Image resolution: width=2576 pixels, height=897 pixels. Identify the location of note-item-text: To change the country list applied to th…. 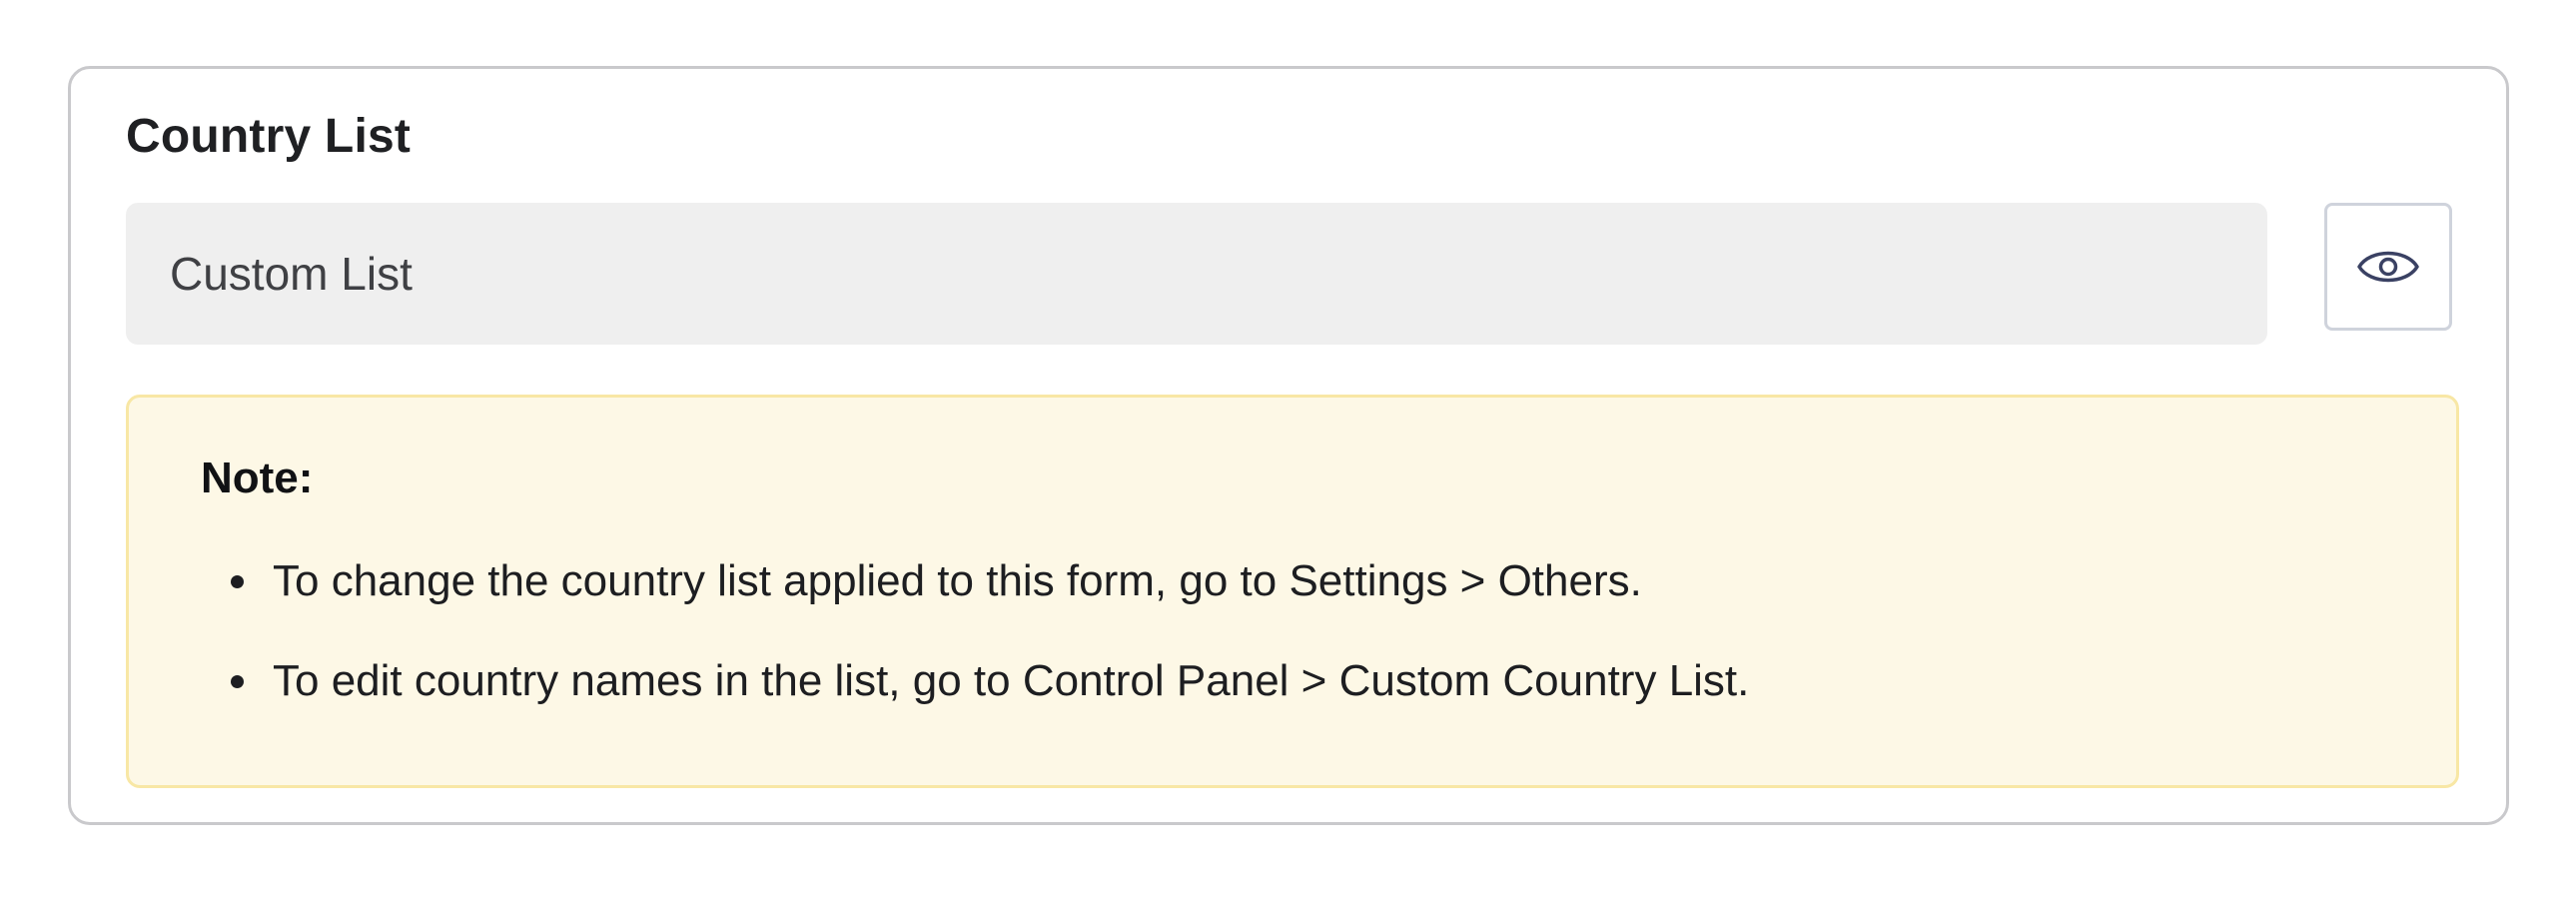
(958, 581).